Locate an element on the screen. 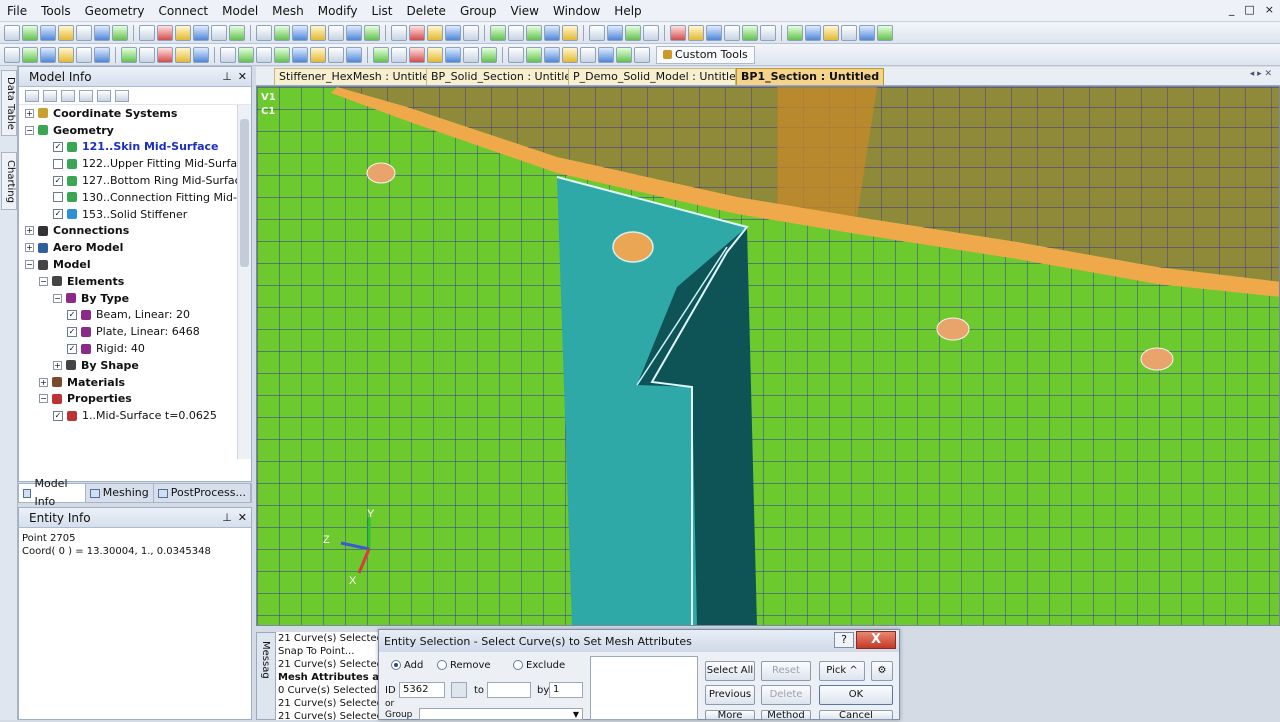 Image resolution: width=1280 pixels, height=722 pixels. menu-delete: Delete is located at coordinates (426, 11).